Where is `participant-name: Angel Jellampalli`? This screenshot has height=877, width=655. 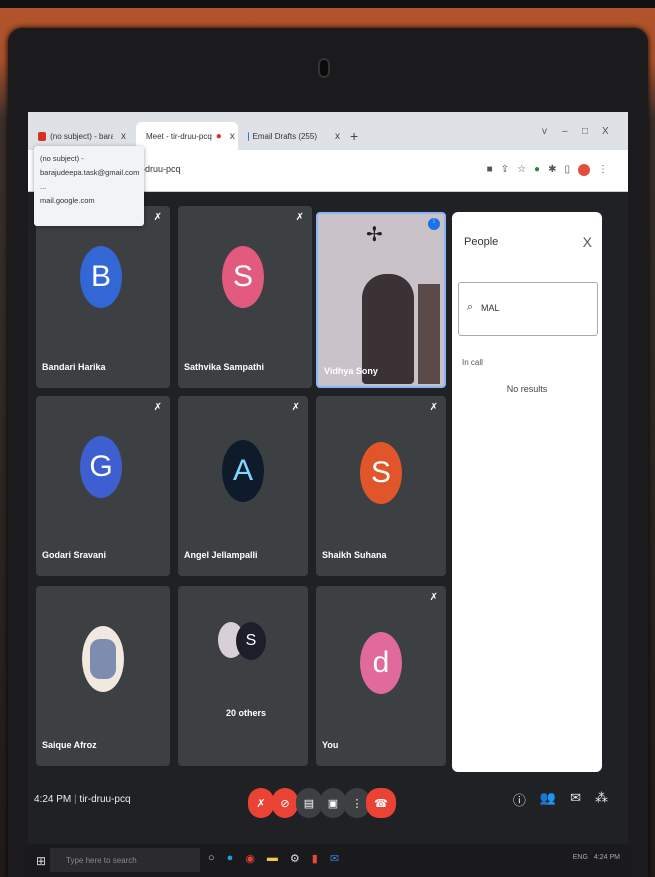 participant-name: Angel Jellampalli is located at coordinates (221, 555).